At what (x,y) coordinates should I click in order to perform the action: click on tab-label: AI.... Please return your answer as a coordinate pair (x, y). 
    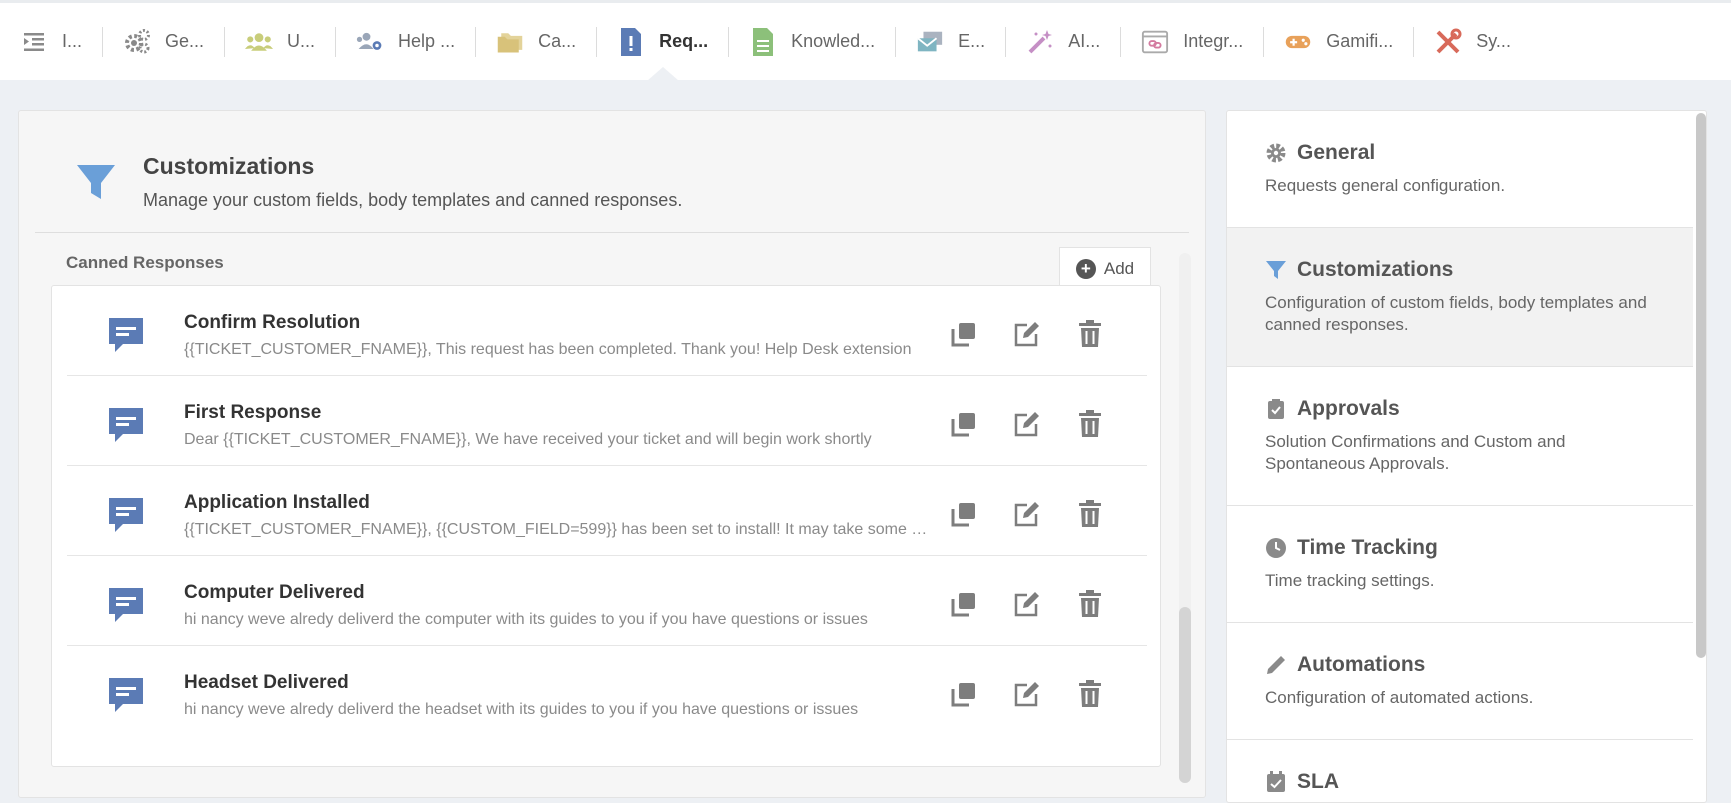
    Looking at the image, I should click on (1084, 41).